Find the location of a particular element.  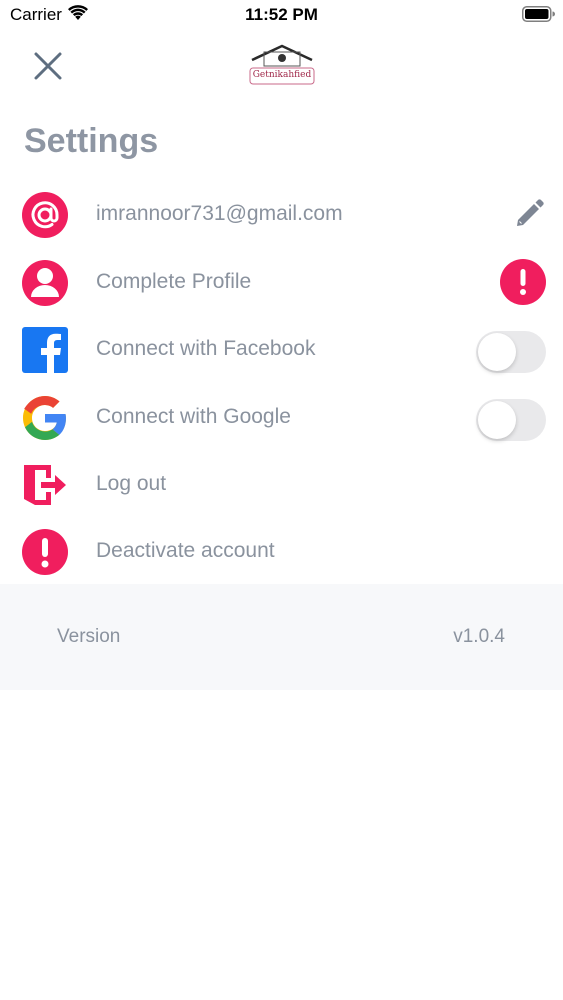

battery-icon is located at coordinates (538, 14).